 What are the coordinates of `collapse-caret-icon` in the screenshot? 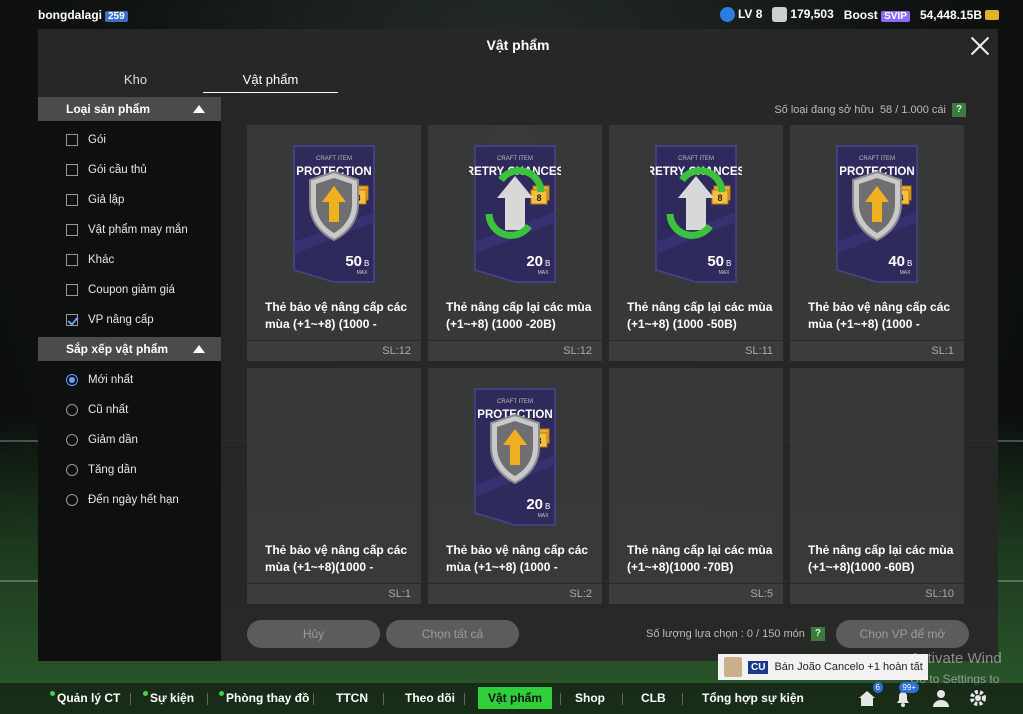 It's located at (199, 349).